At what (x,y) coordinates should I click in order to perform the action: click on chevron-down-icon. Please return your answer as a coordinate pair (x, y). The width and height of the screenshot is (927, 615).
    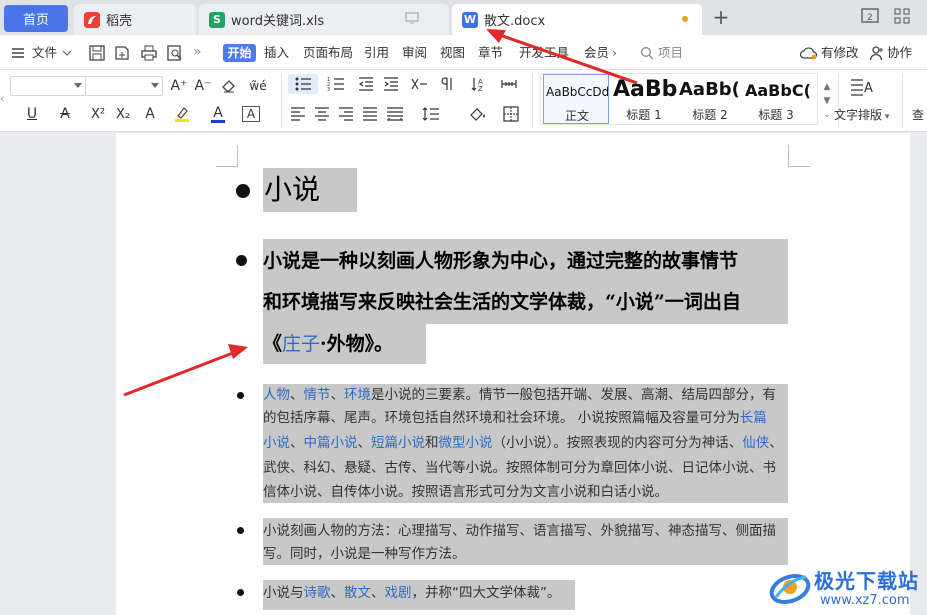
    Looking at the image, I should click on (67, 53).